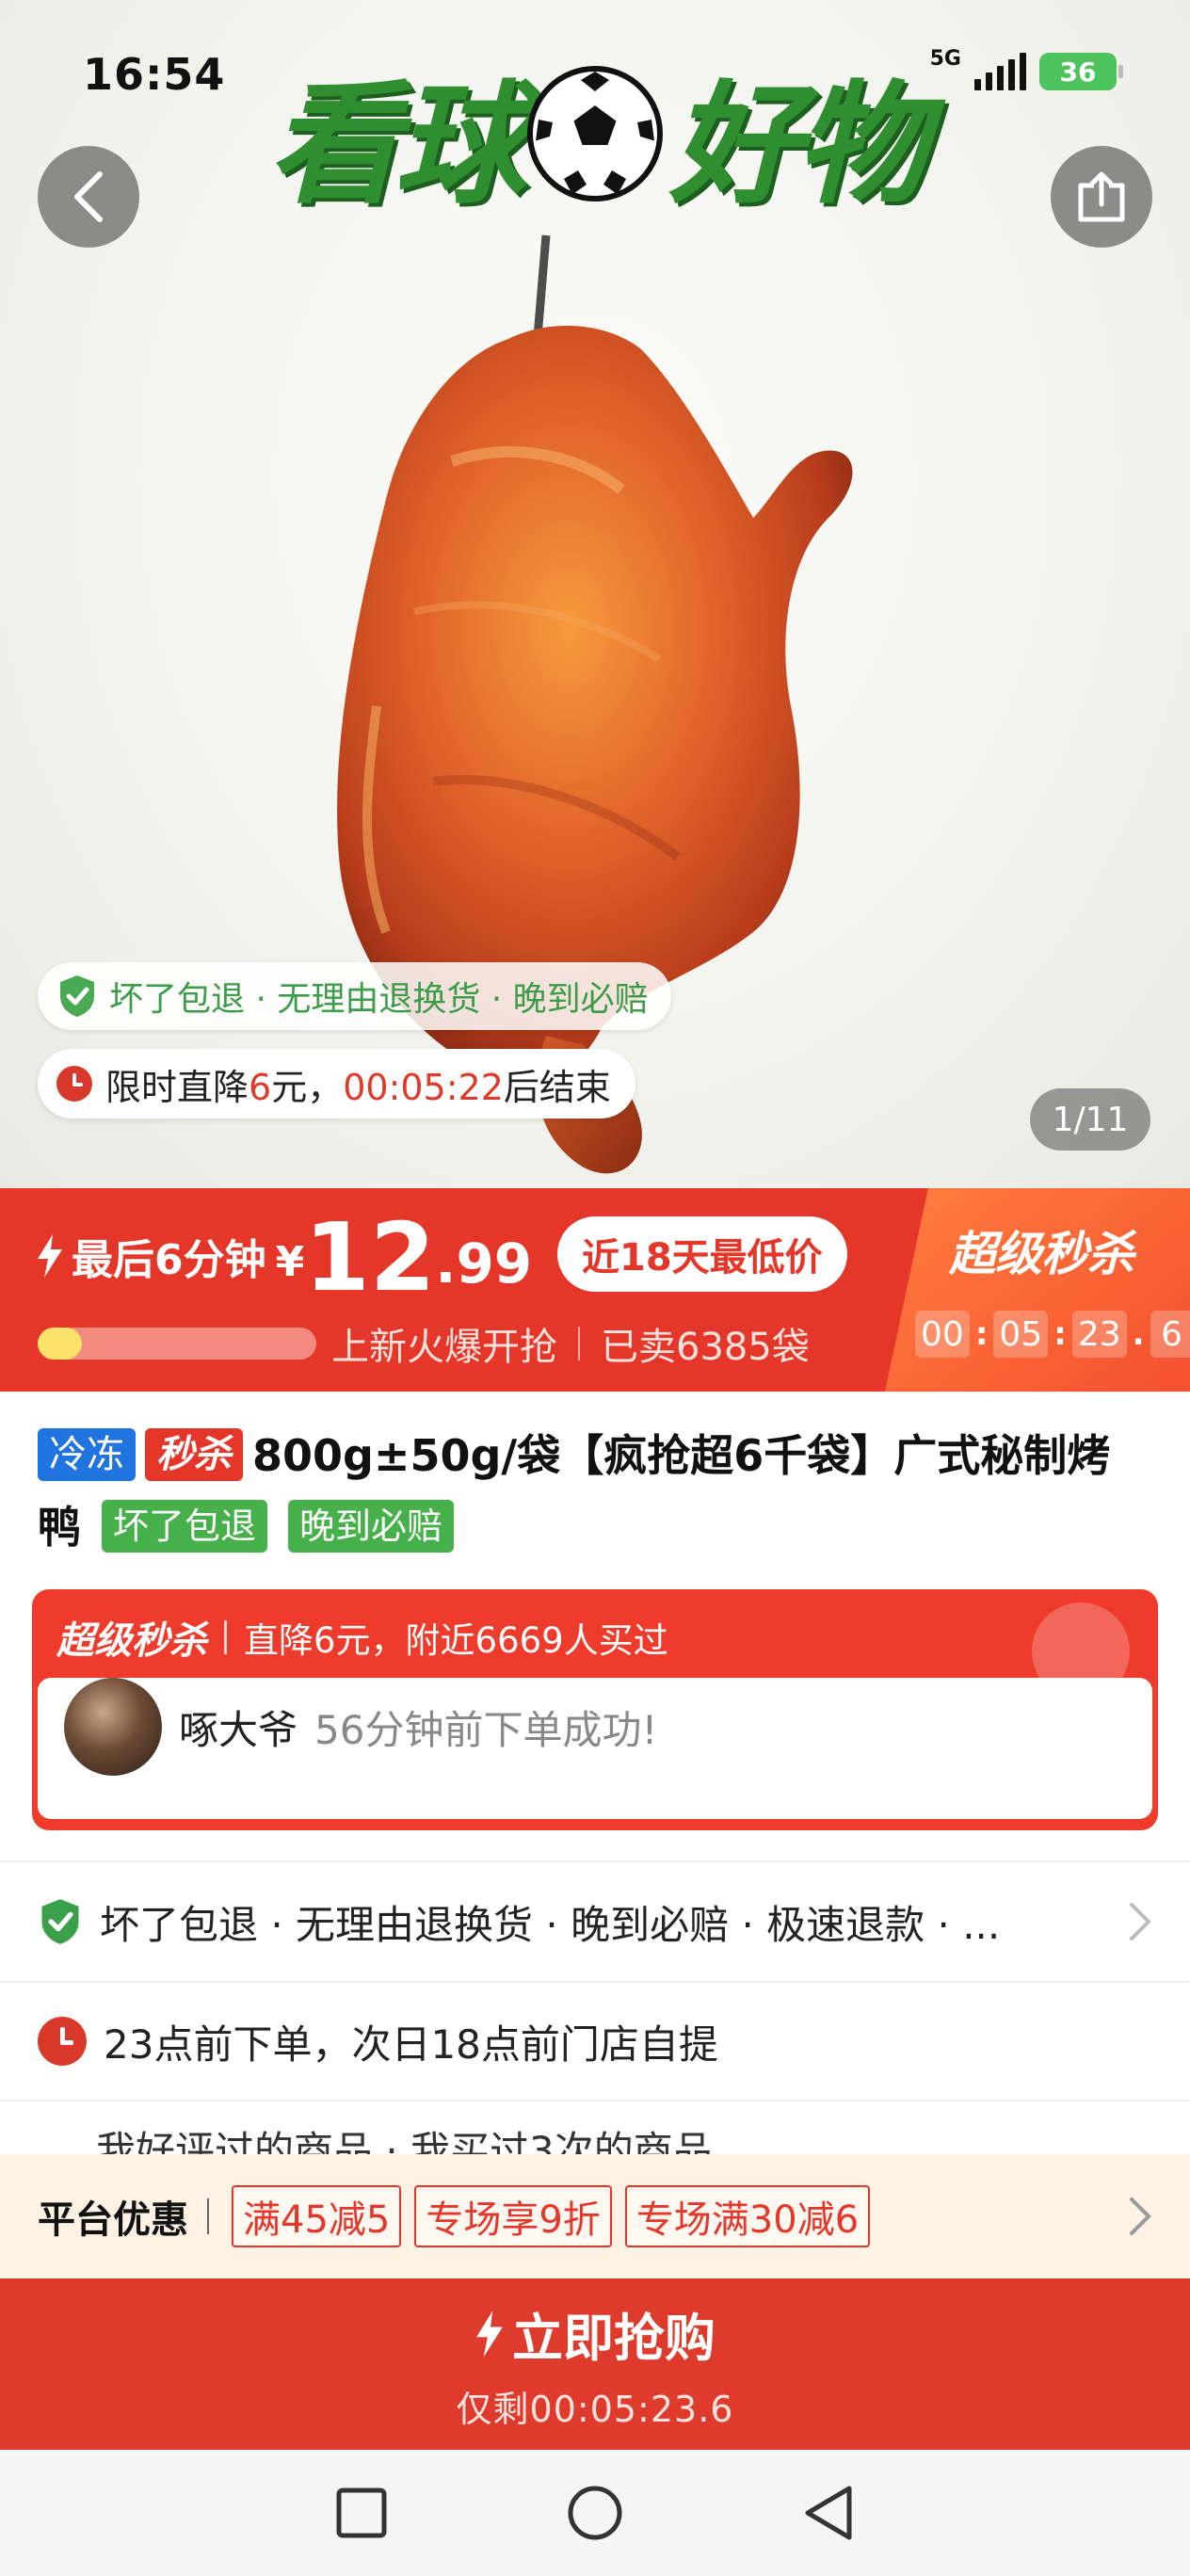 Image resolution: width=1190 pixels, height=2576 pixels. I want to click on drop-unit: 元，, so click(307, 1087).